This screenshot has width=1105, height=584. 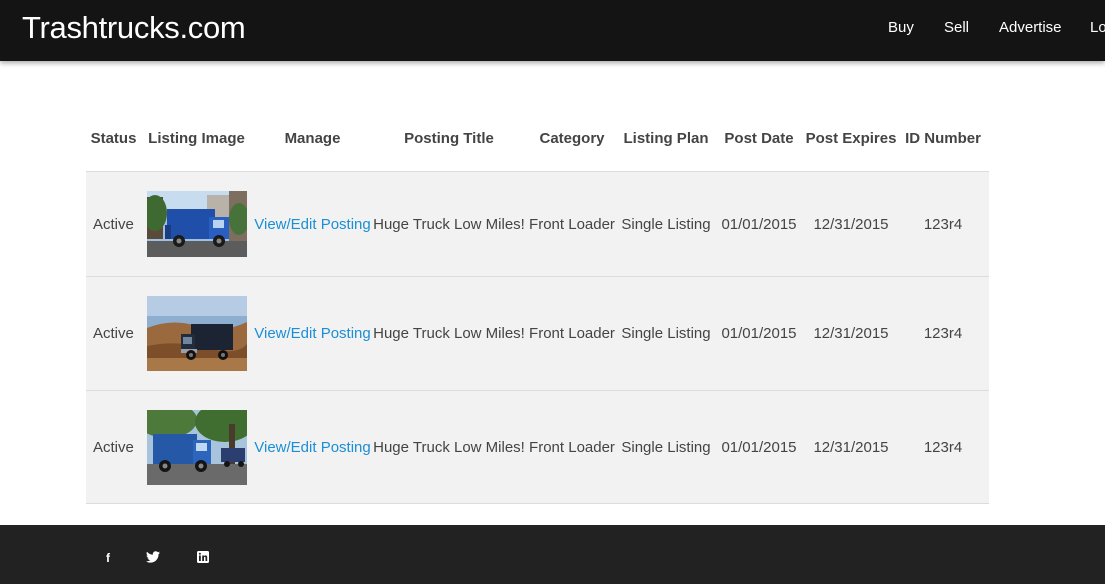 What do you see at coordinates (108, 558) in the screenshot?
I see `facebook-icon: f` at bounding box center [108, 558].